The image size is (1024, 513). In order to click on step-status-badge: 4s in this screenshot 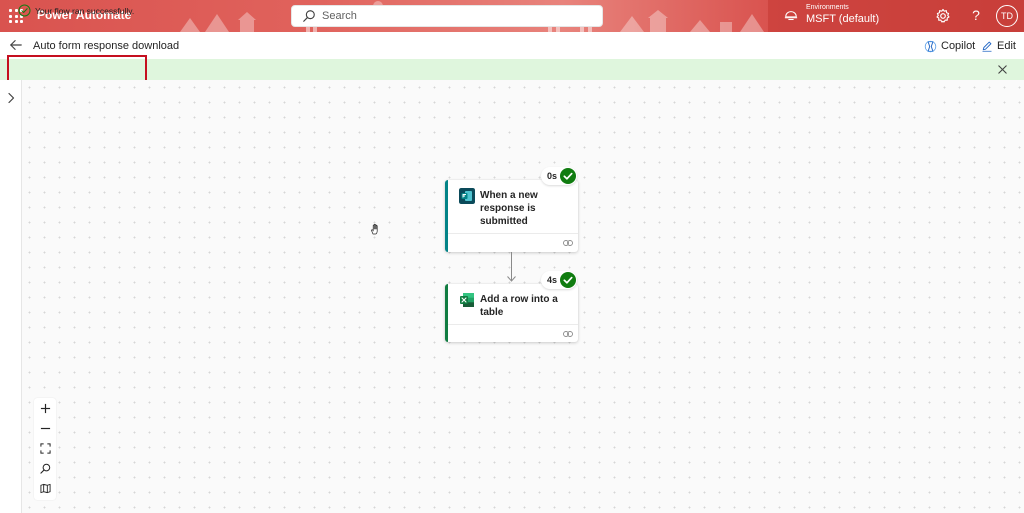, I will do `click(559, 280)`.